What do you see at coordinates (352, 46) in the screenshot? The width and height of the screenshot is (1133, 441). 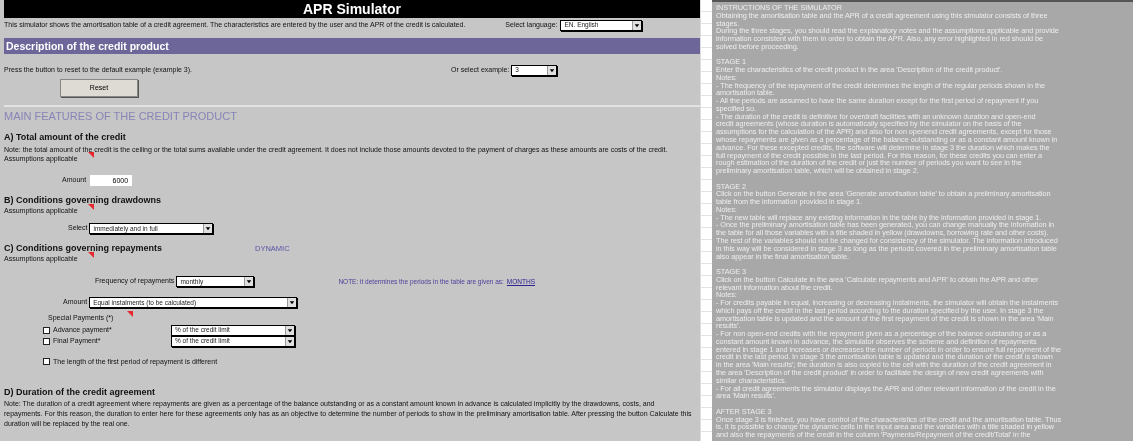 I see `section-header: Description of the credit product` at bounding box center [352, 46].